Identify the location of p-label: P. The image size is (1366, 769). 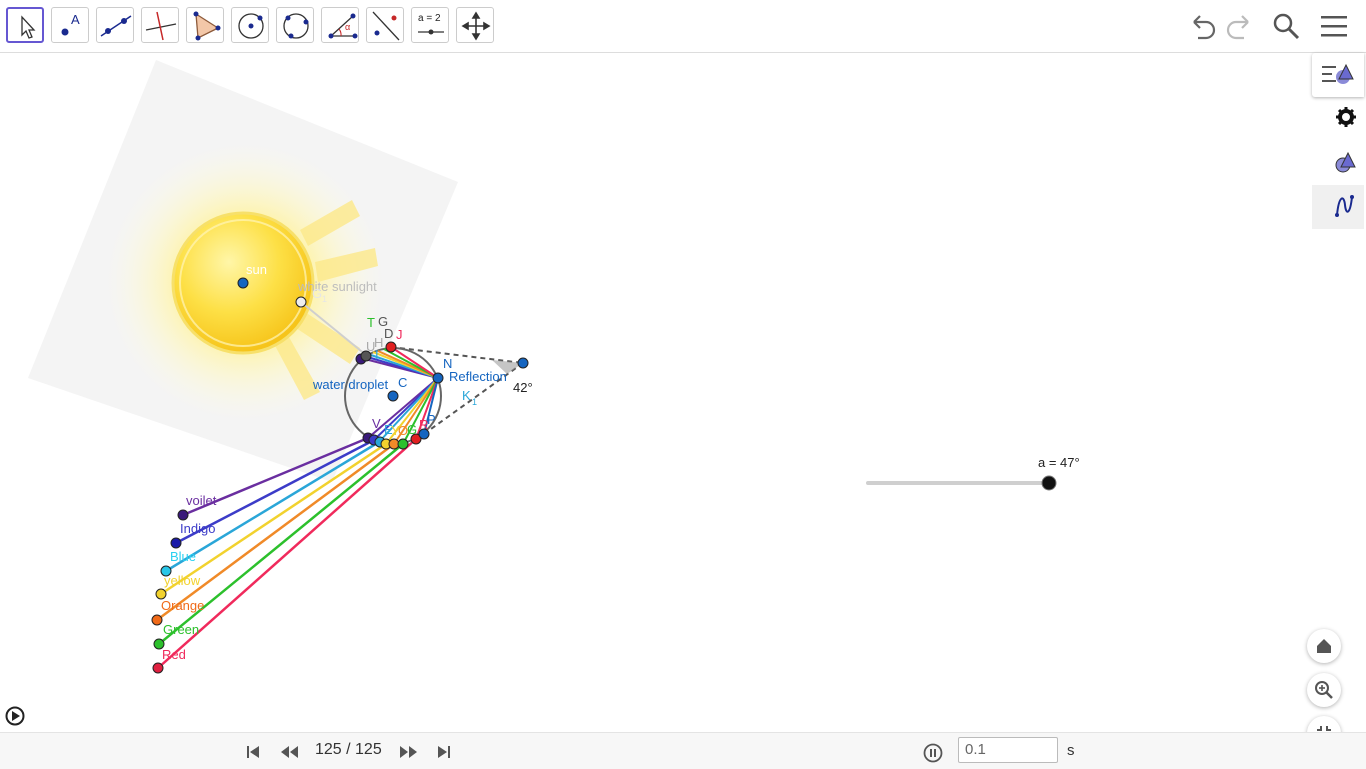
(431, 419).